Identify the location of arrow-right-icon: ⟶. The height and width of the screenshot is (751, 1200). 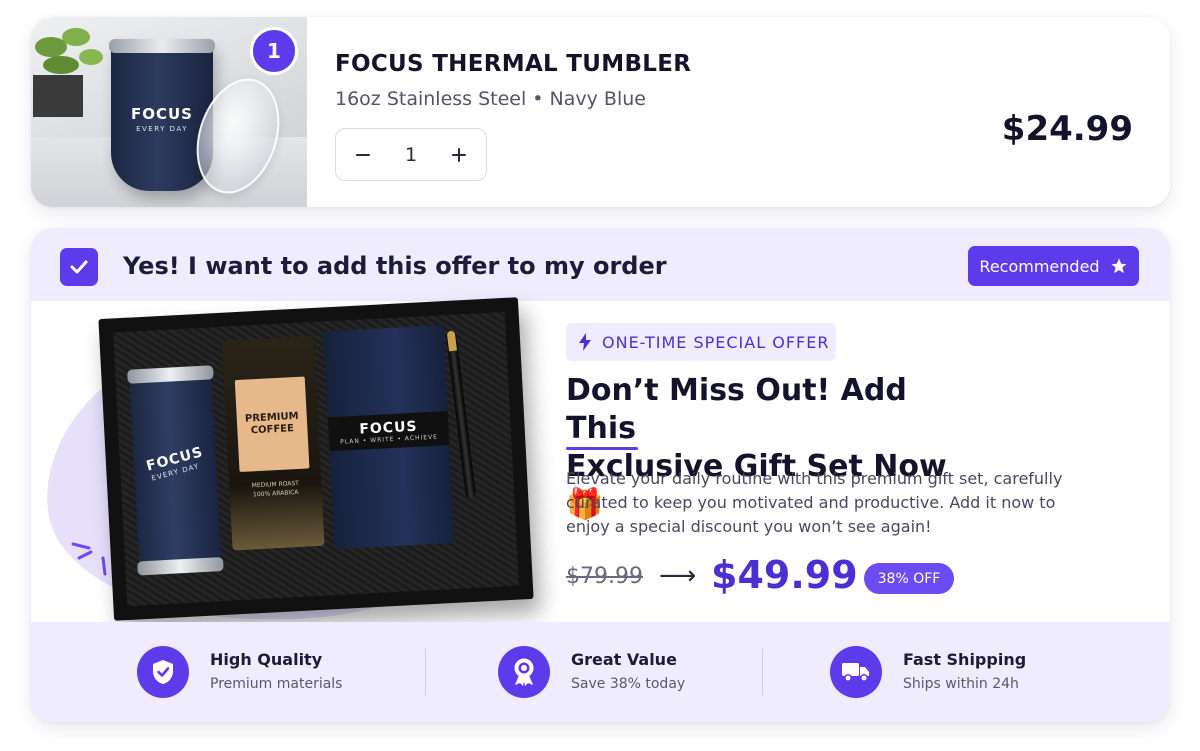
(678, 576).